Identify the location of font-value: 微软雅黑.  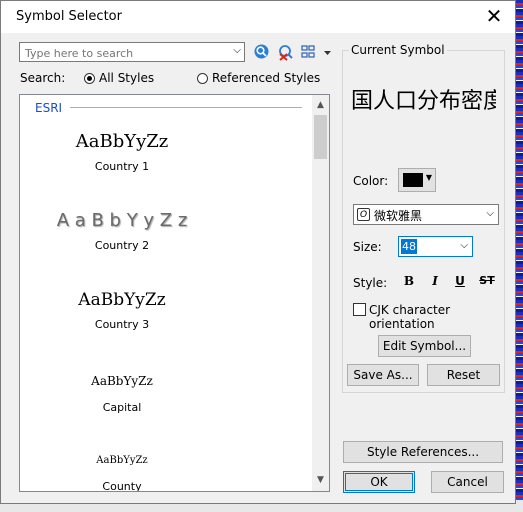
(398, 216).